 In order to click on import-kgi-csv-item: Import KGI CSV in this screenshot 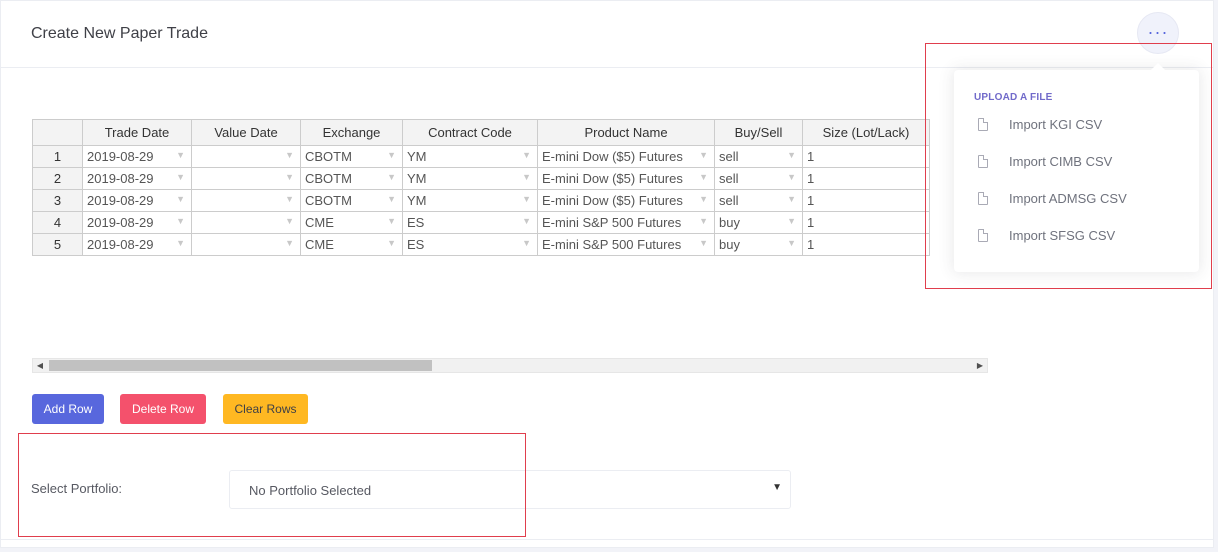, I will do `click(1079, 128)`.